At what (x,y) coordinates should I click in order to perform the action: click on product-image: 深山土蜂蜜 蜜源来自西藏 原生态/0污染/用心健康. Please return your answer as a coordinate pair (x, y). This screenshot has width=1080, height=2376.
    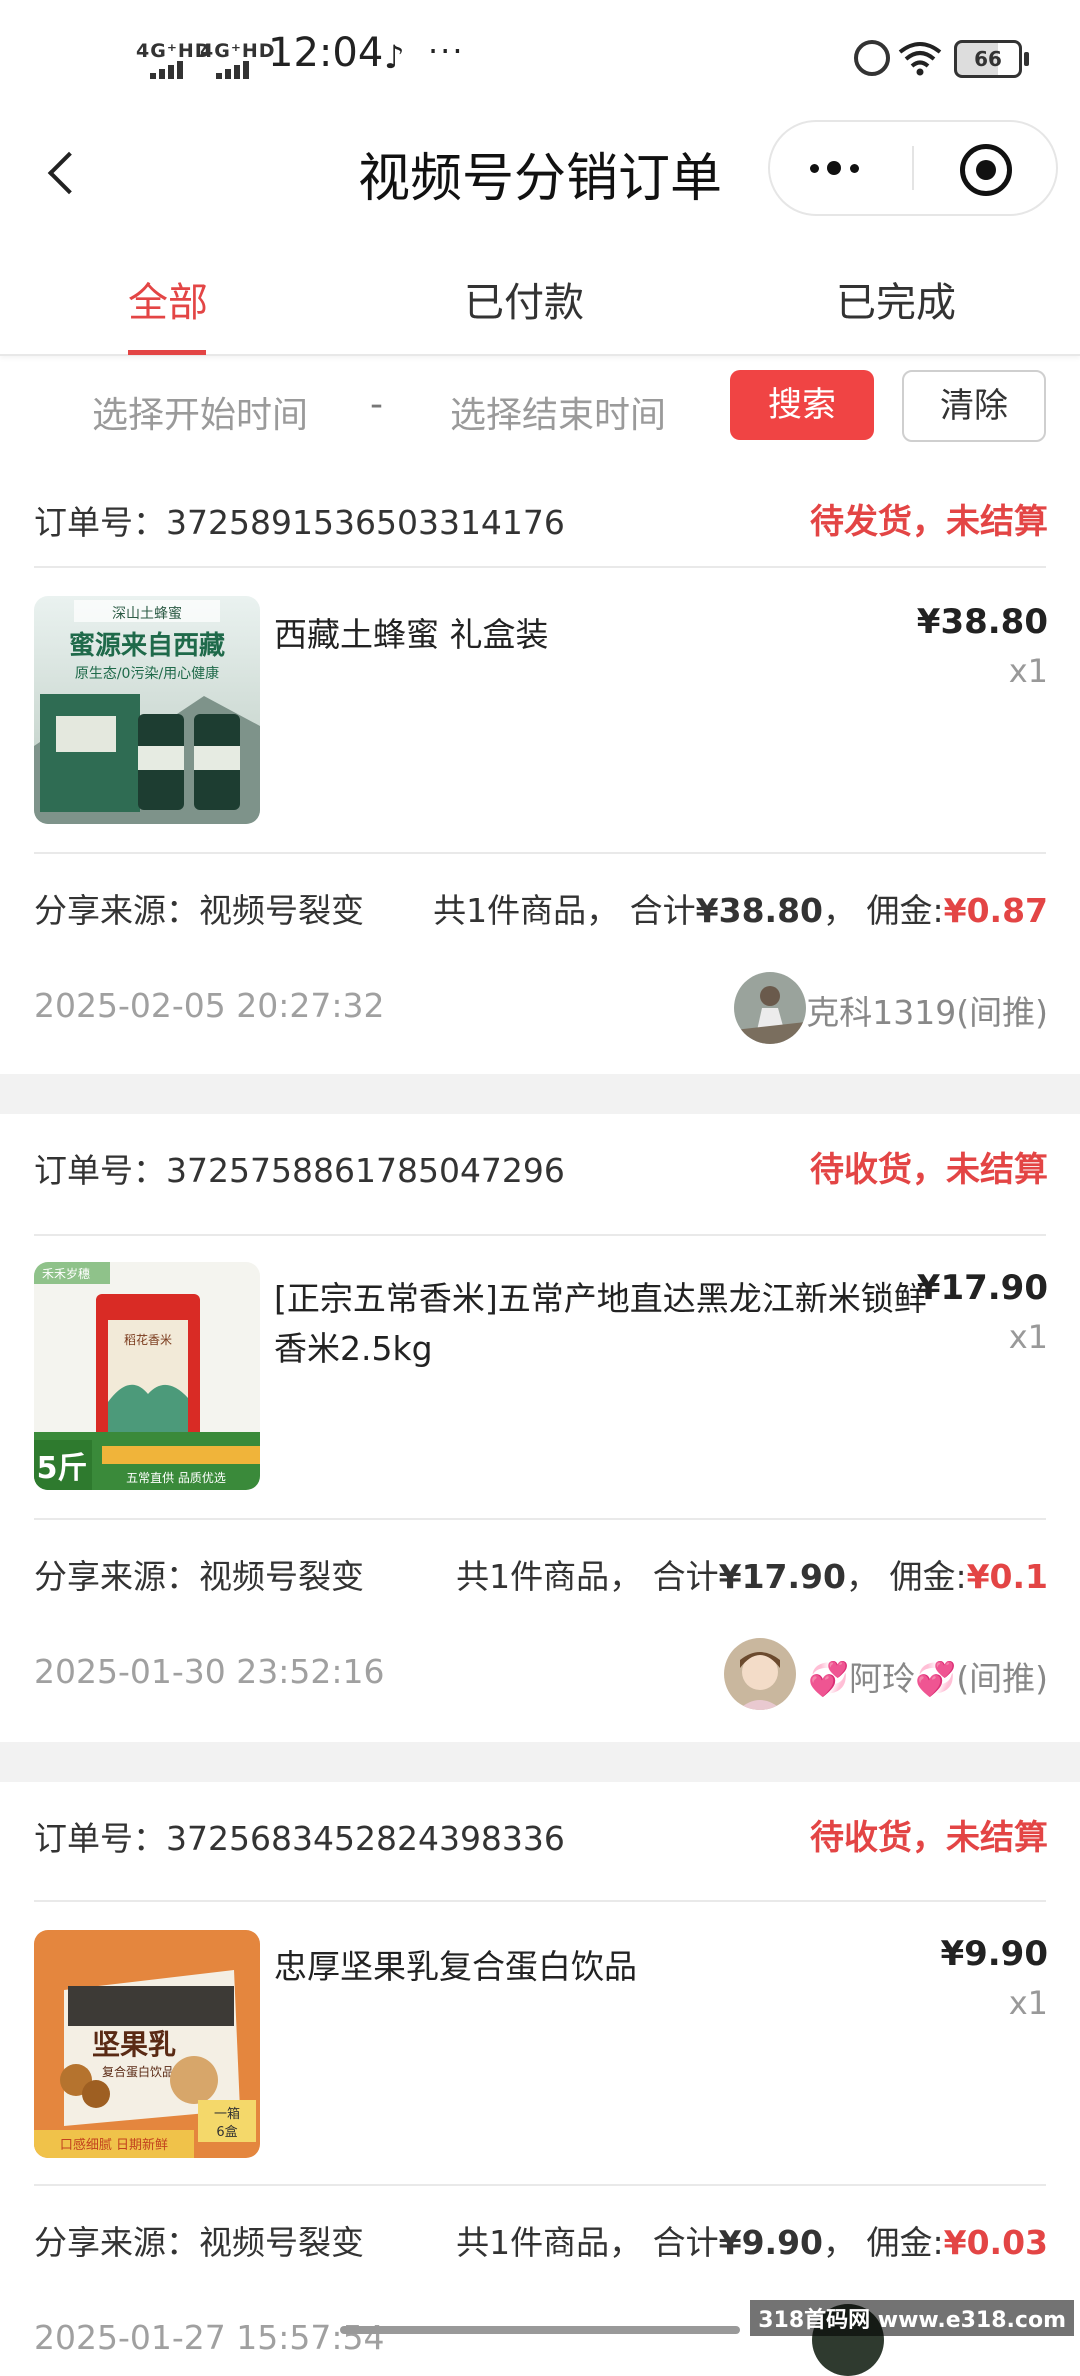
    Looking at the image, I should click on (147, 710).